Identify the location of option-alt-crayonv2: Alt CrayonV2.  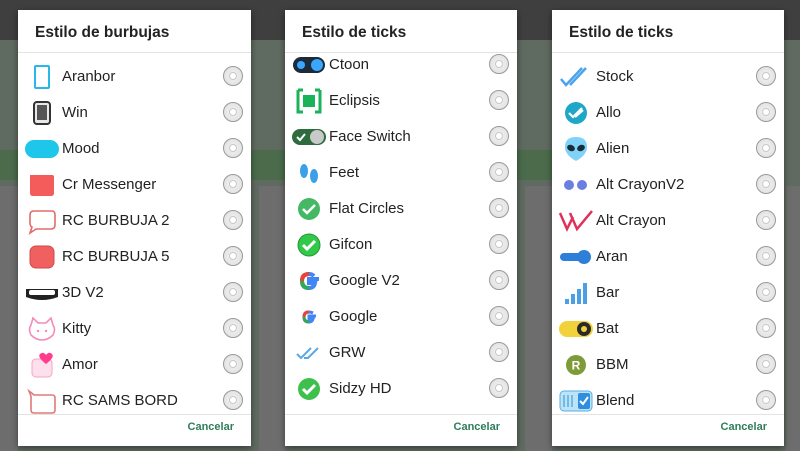
(668, 185).